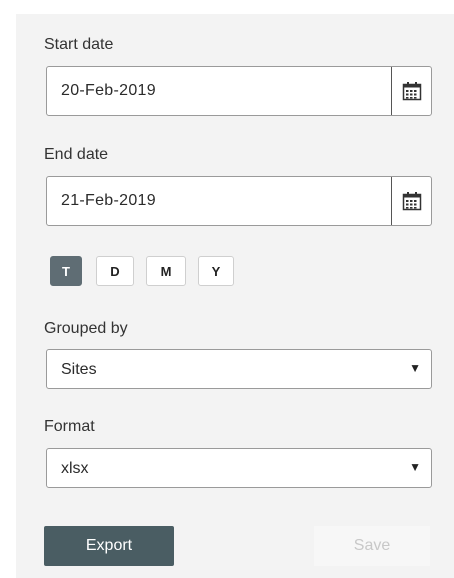 This screenshot has height=578, width=454. What do you see at coordinates (75, 468) in the screenshot?
I see `format-value: xlsx` at bounding box center [75, 468].